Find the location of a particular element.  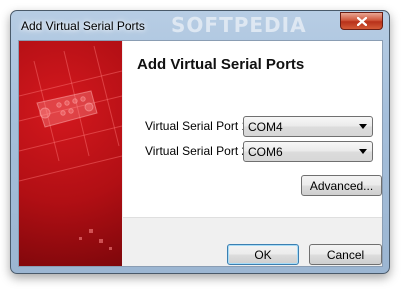

port1-value: COM4 is located at coordinates (265, 127).